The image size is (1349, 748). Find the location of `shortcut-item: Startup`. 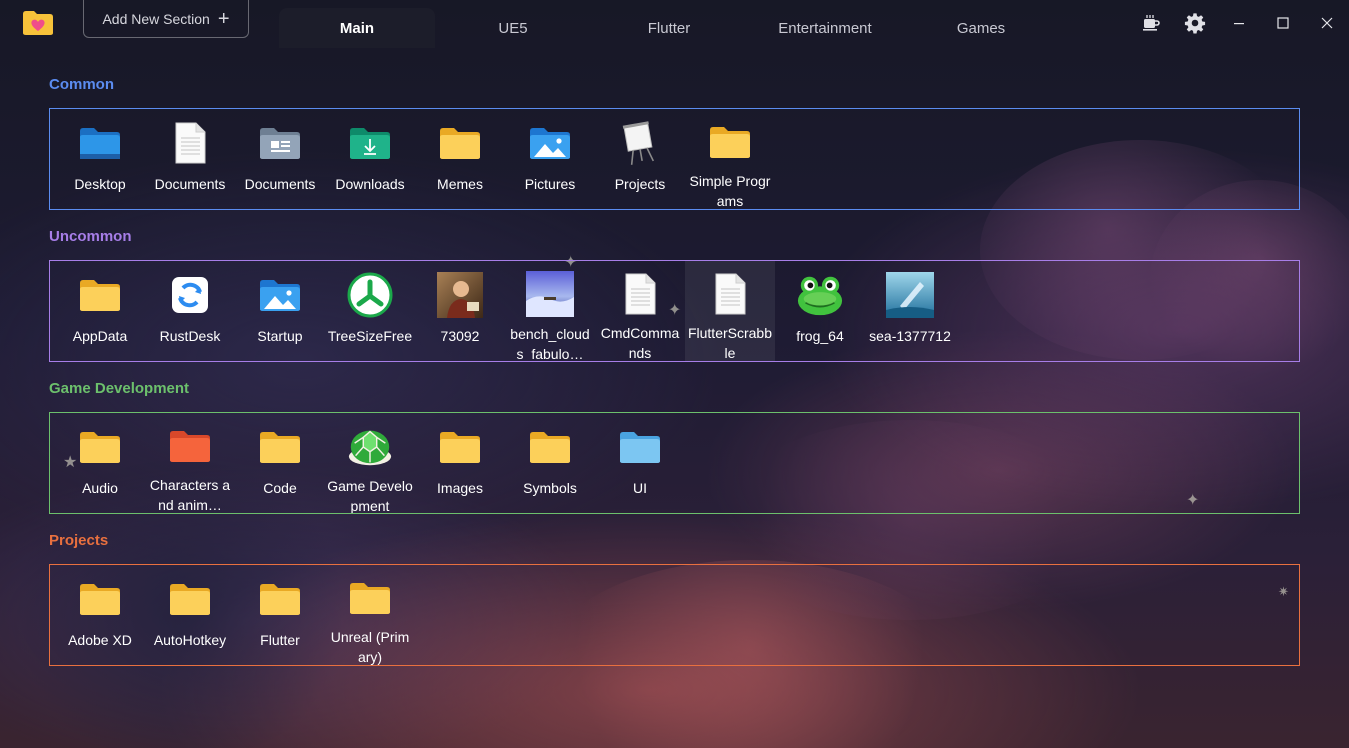

shortcut-item: Startup is located at coordinates (280, 311).